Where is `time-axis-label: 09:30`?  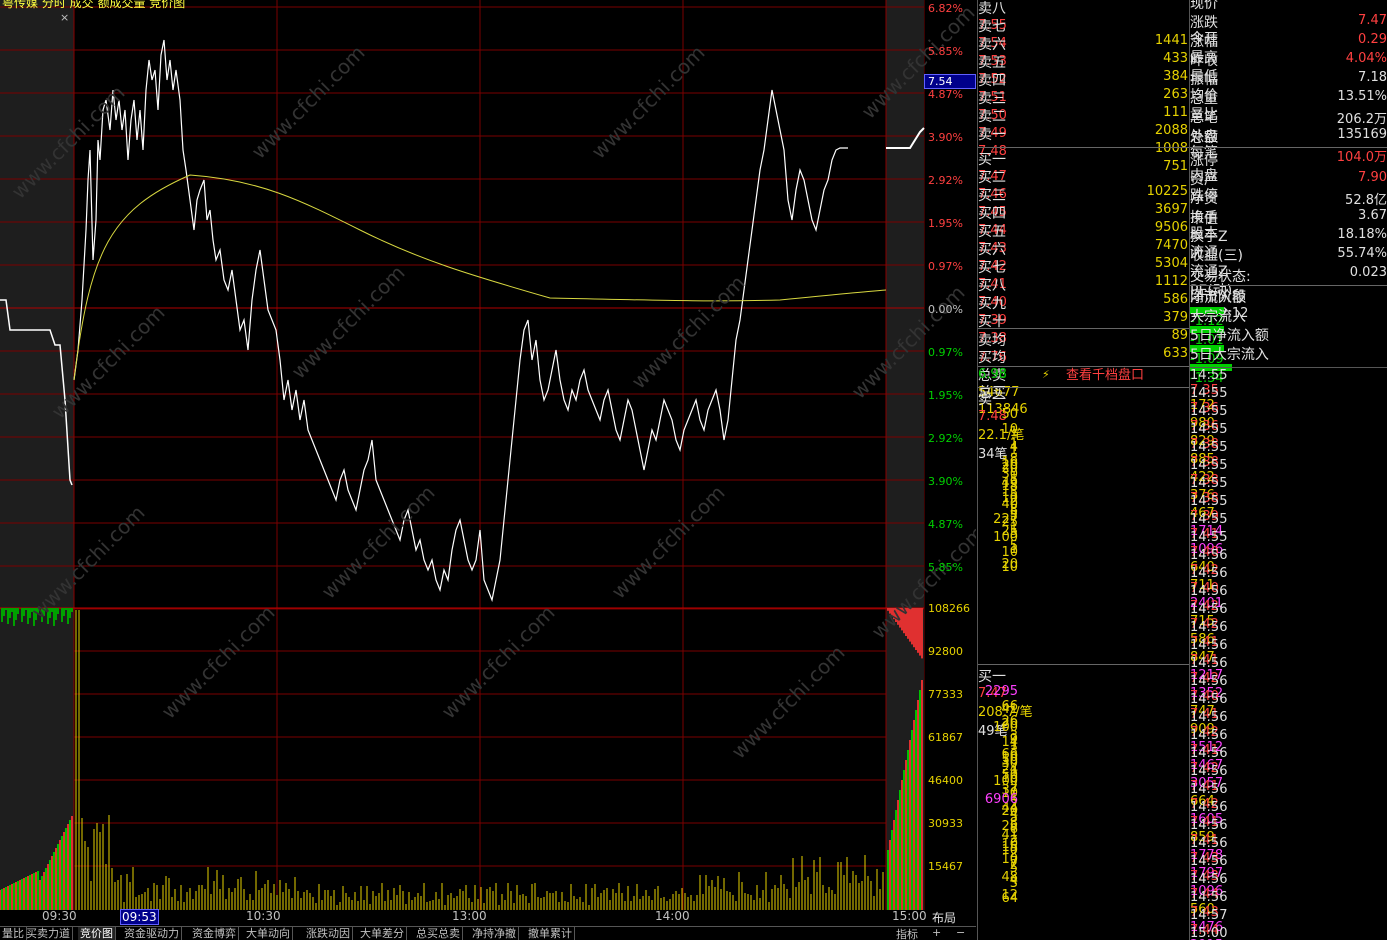 time-axis-label: 09:30 is located at coordinates (59, 916).